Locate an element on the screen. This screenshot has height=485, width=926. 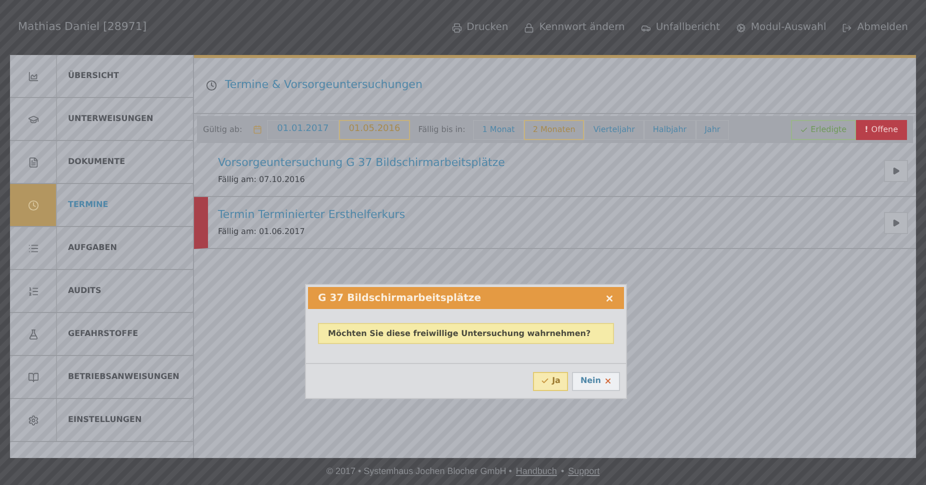
user-name: Mathias Daniel [28971] is located at coordinates (82, 27).